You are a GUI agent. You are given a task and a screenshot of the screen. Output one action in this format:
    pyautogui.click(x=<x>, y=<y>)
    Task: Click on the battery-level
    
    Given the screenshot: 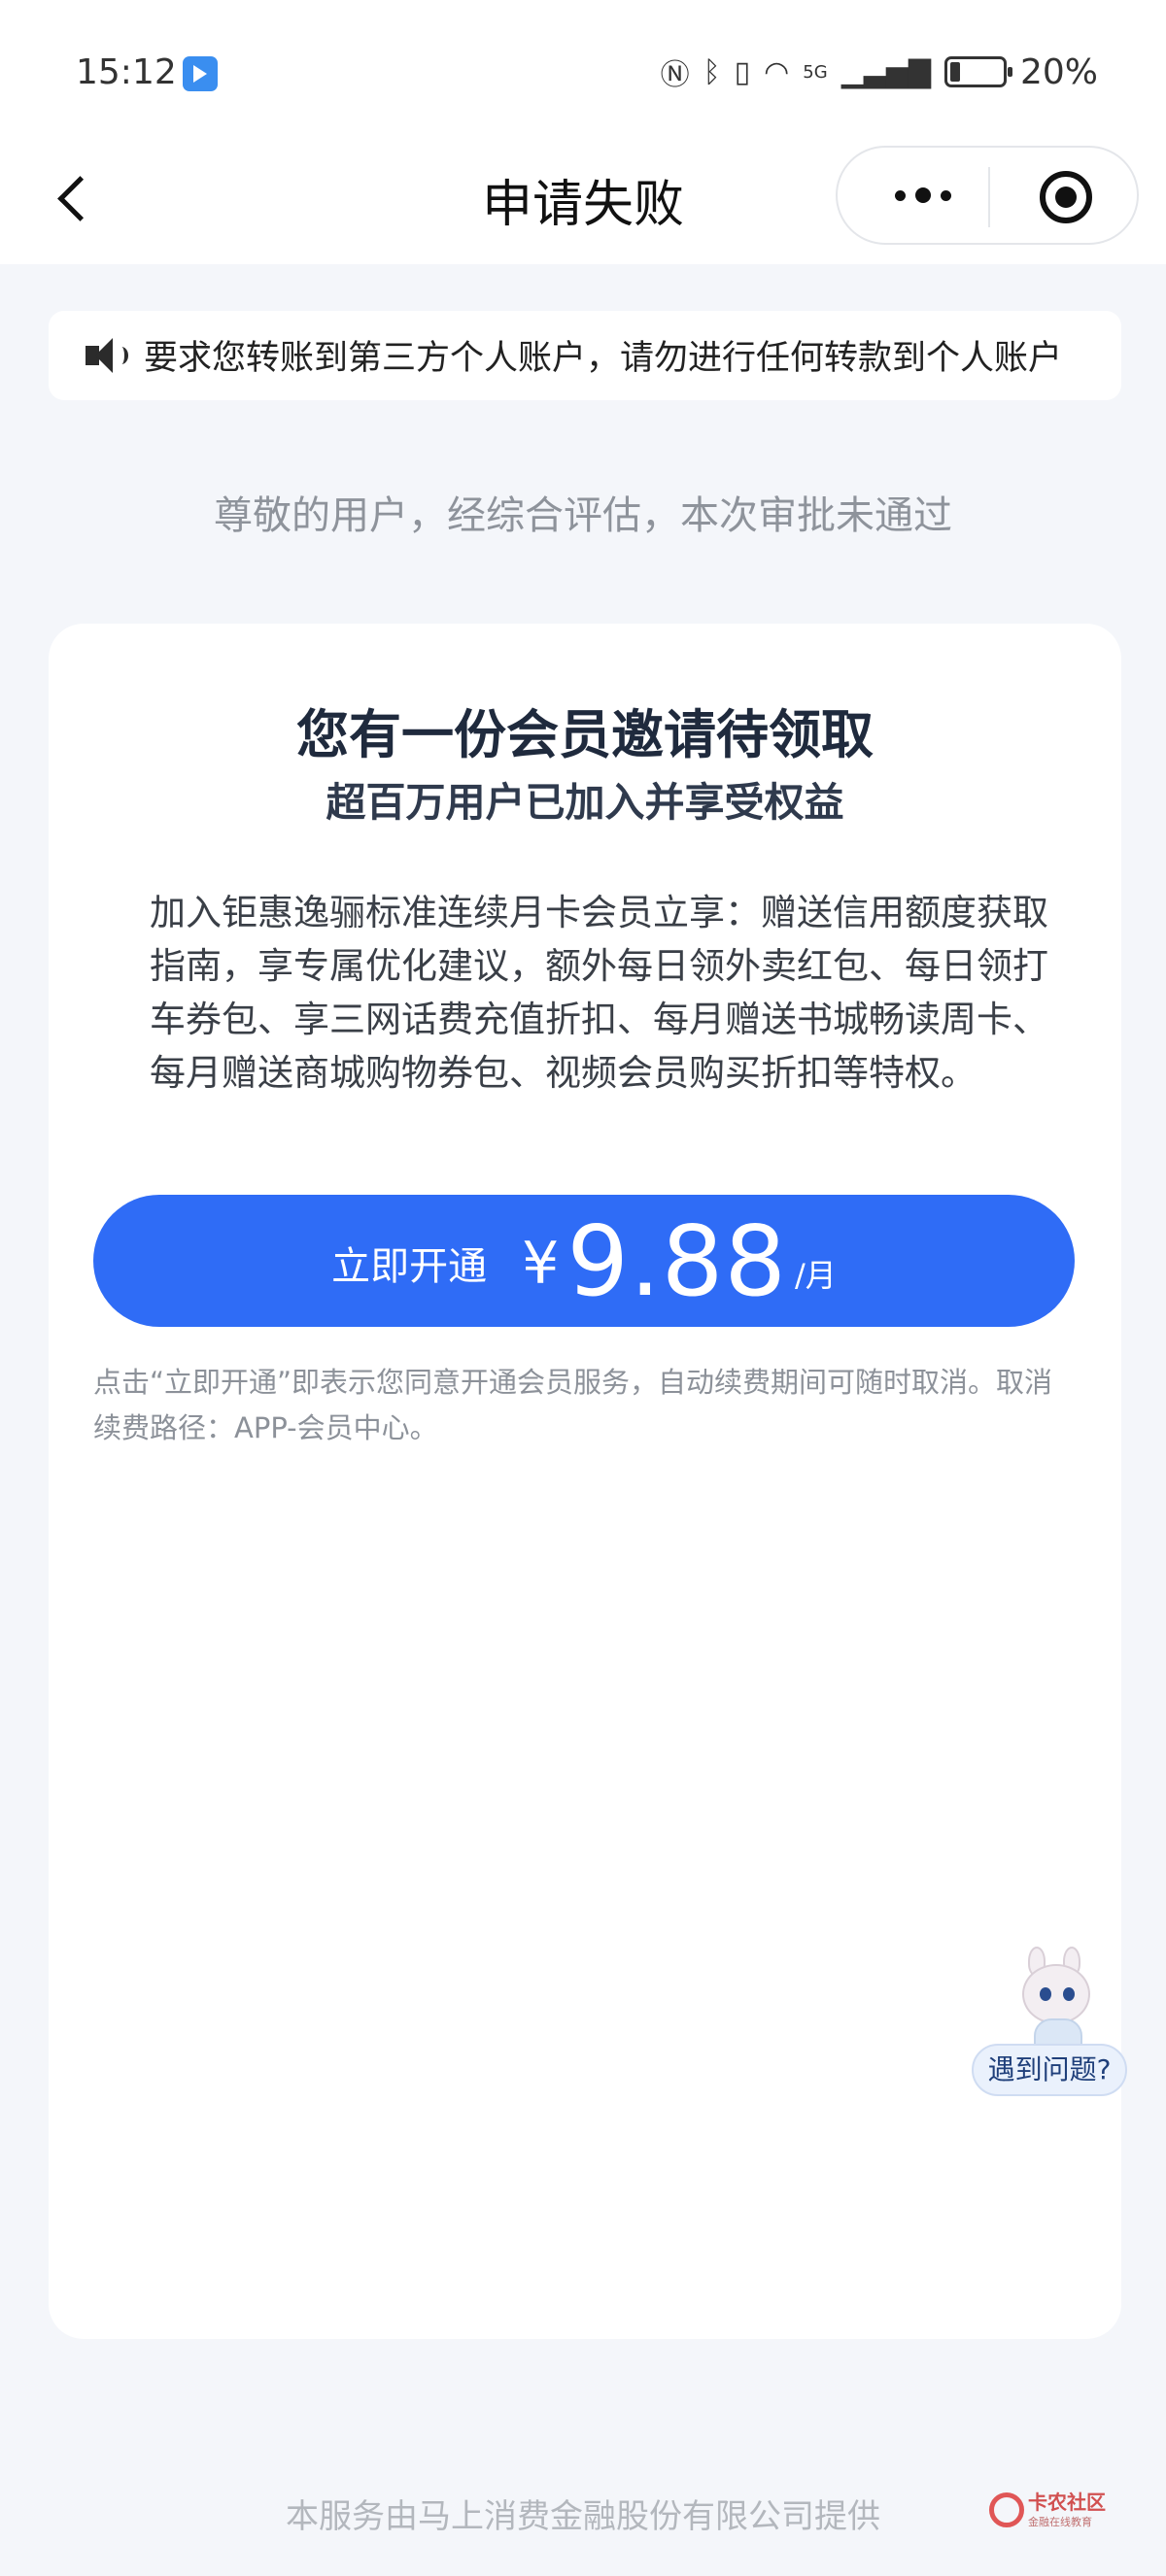 What is the action you would take?
    pyautogui.click(x=954, y=72)
    